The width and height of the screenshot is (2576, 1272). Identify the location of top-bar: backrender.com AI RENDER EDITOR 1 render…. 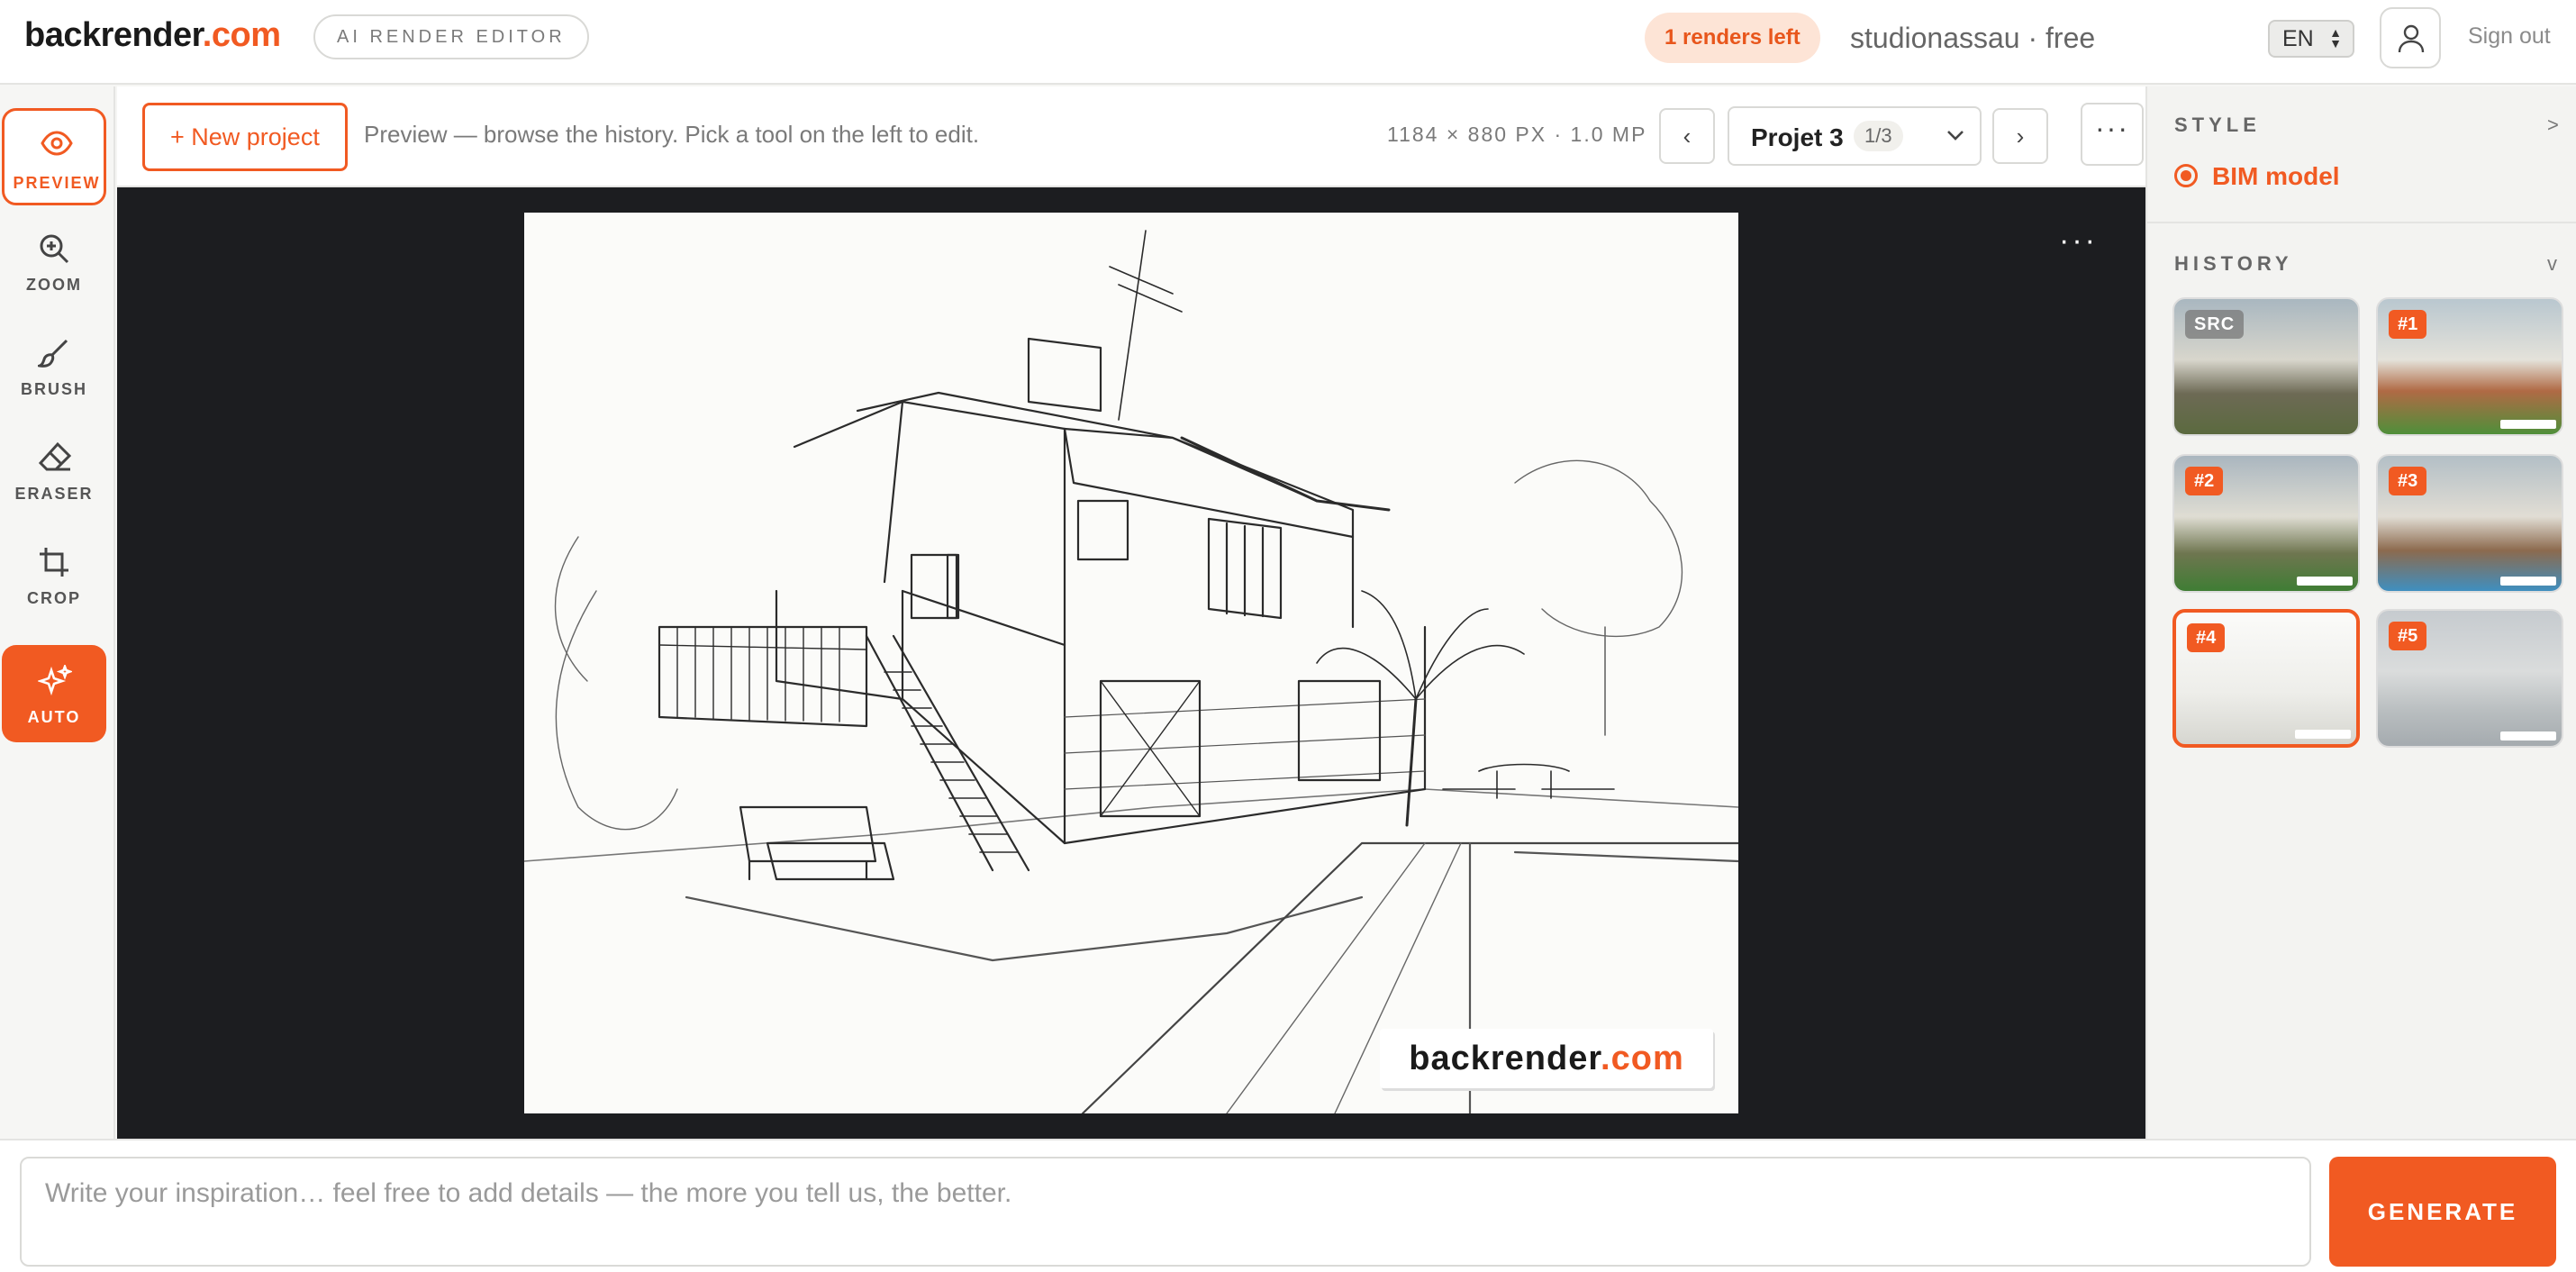
(1288, 43).